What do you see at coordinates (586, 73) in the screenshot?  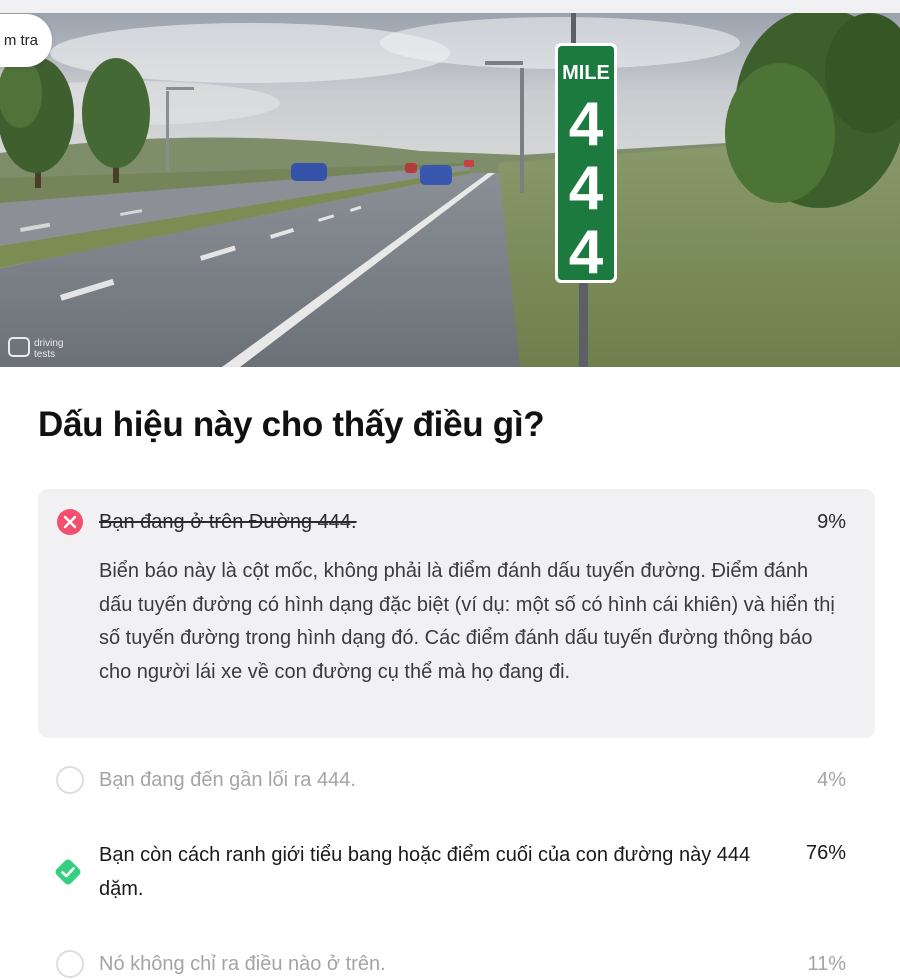 I see `sign-mile-label: MILE` at bounding box center [586, 73].